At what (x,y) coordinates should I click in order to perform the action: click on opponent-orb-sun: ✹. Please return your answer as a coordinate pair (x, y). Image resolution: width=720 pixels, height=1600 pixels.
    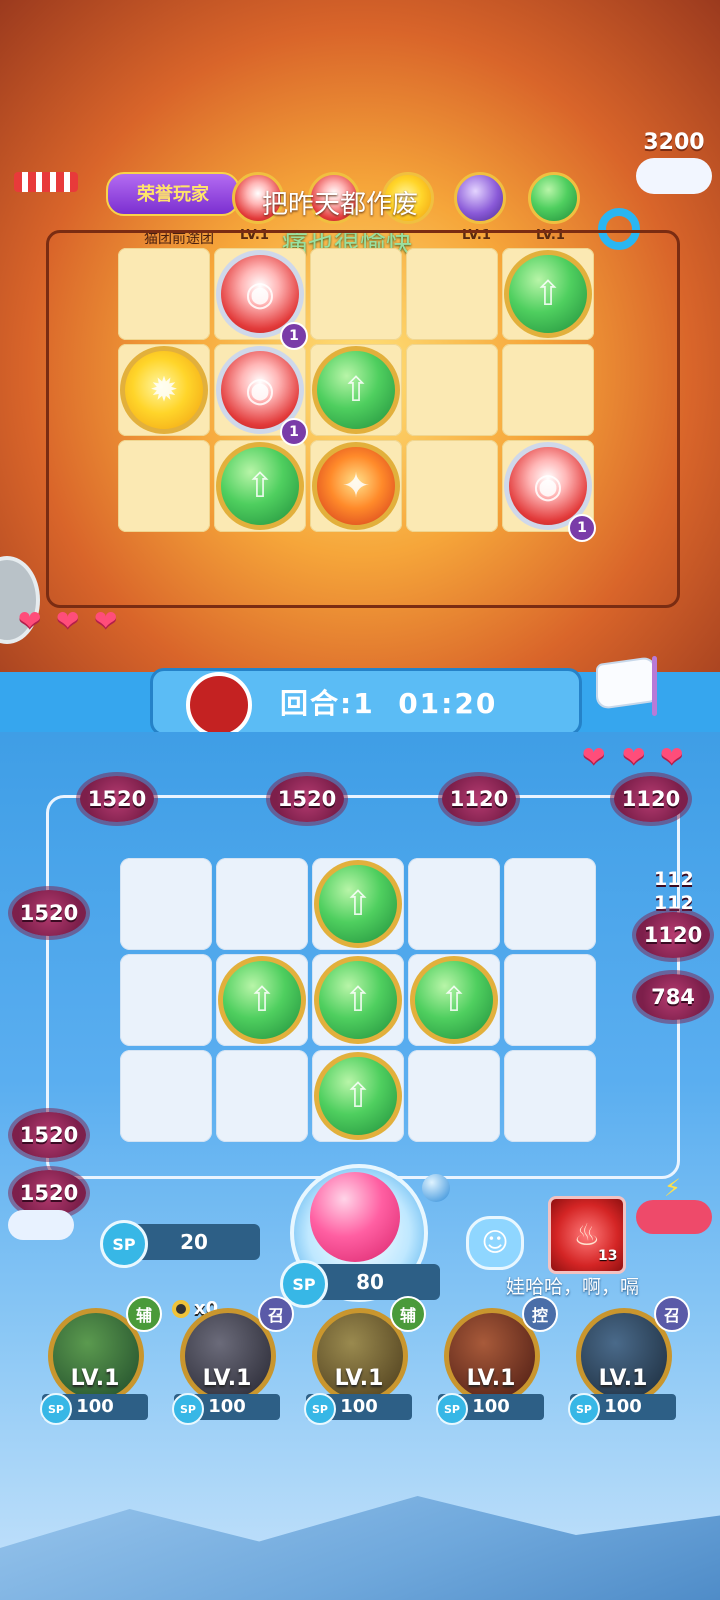
    Looking at the image, I should click on (164, 390).